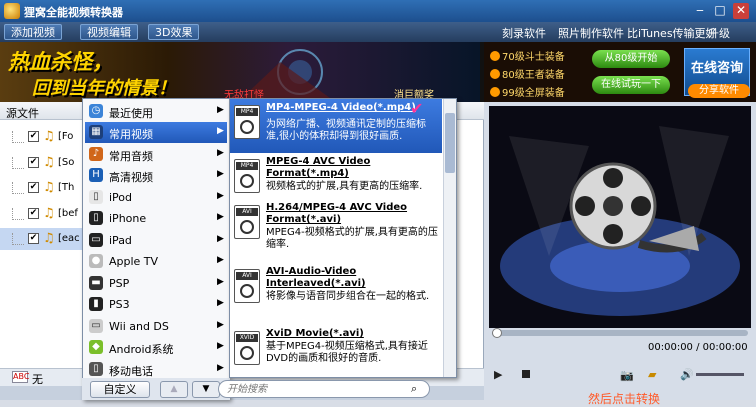  What do you see at coordinates (12, 11) in the screenshot?
I see `app-logo-icon` at bounding box center [12, 11].